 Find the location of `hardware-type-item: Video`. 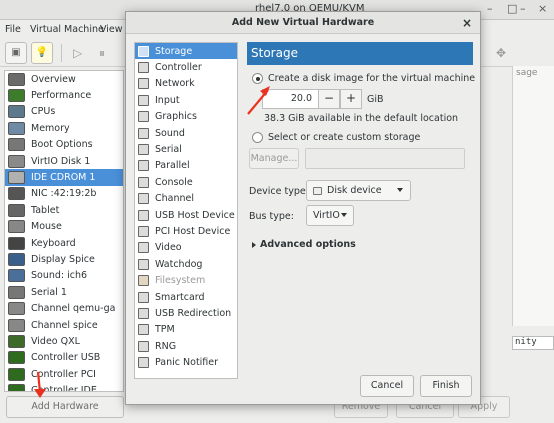

hardware-type-item: Video is located at coordinates (186, 248).